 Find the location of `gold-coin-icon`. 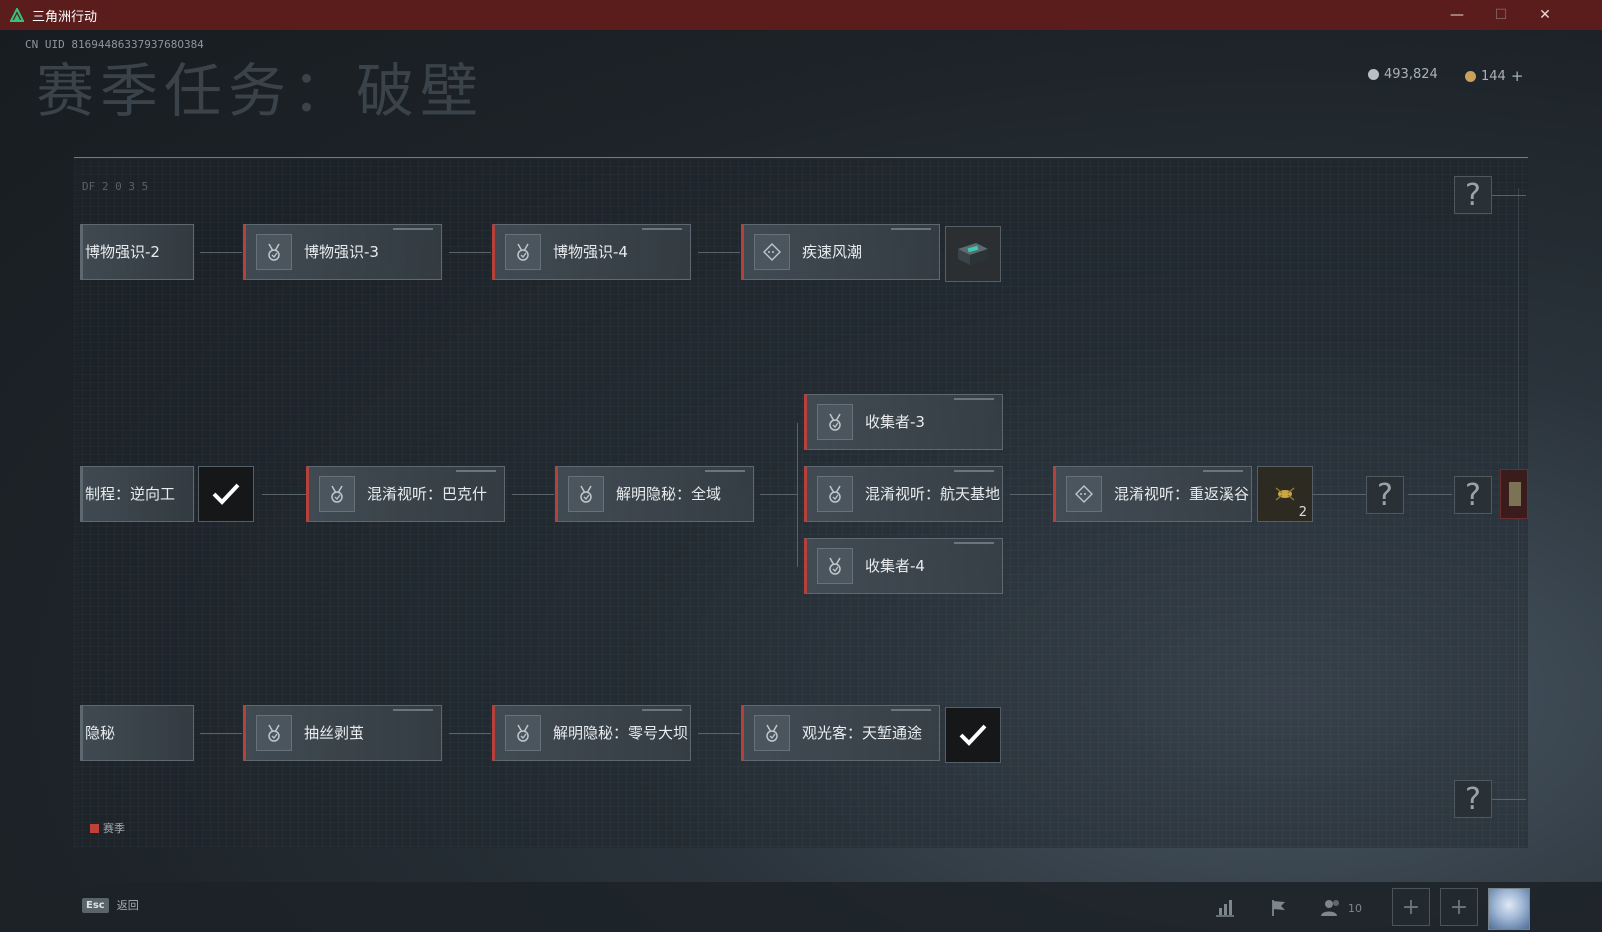

gold-coin-icon is located at coordinates (1470, 76).